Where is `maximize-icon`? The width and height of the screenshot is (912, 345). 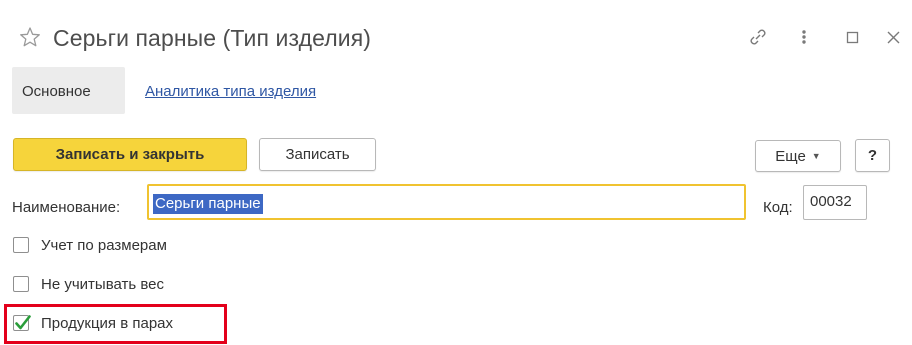 maximize-icon is located at coordinates (853, 37).